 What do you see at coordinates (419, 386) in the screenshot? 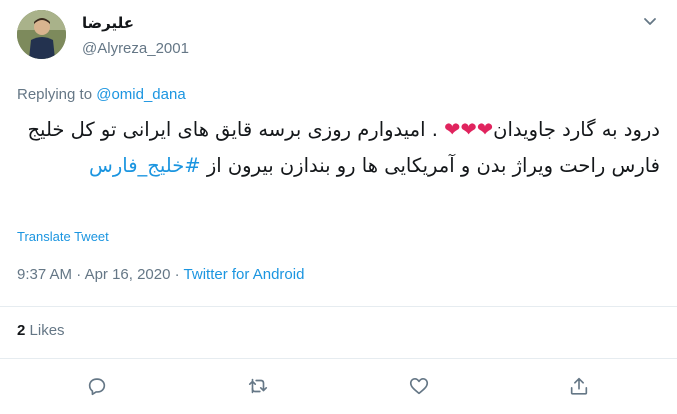
I see `like-icon` at bounding box center [419, 386].